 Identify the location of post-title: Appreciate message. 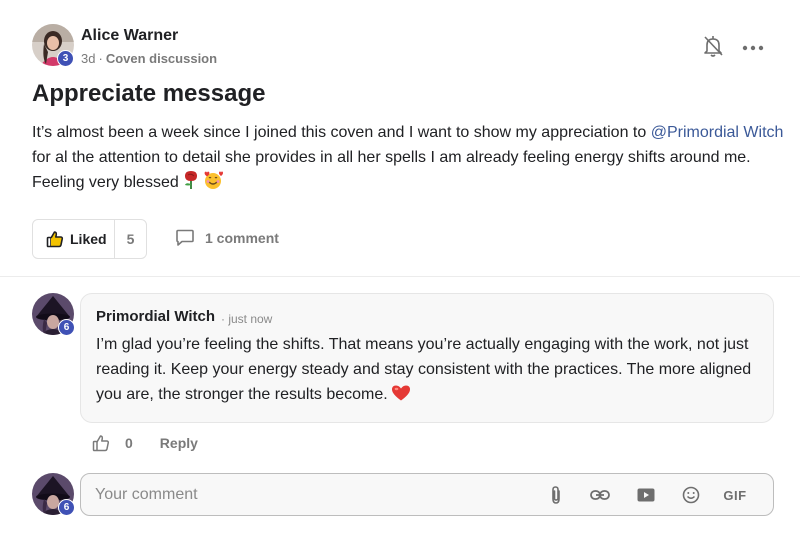
(149, 93).